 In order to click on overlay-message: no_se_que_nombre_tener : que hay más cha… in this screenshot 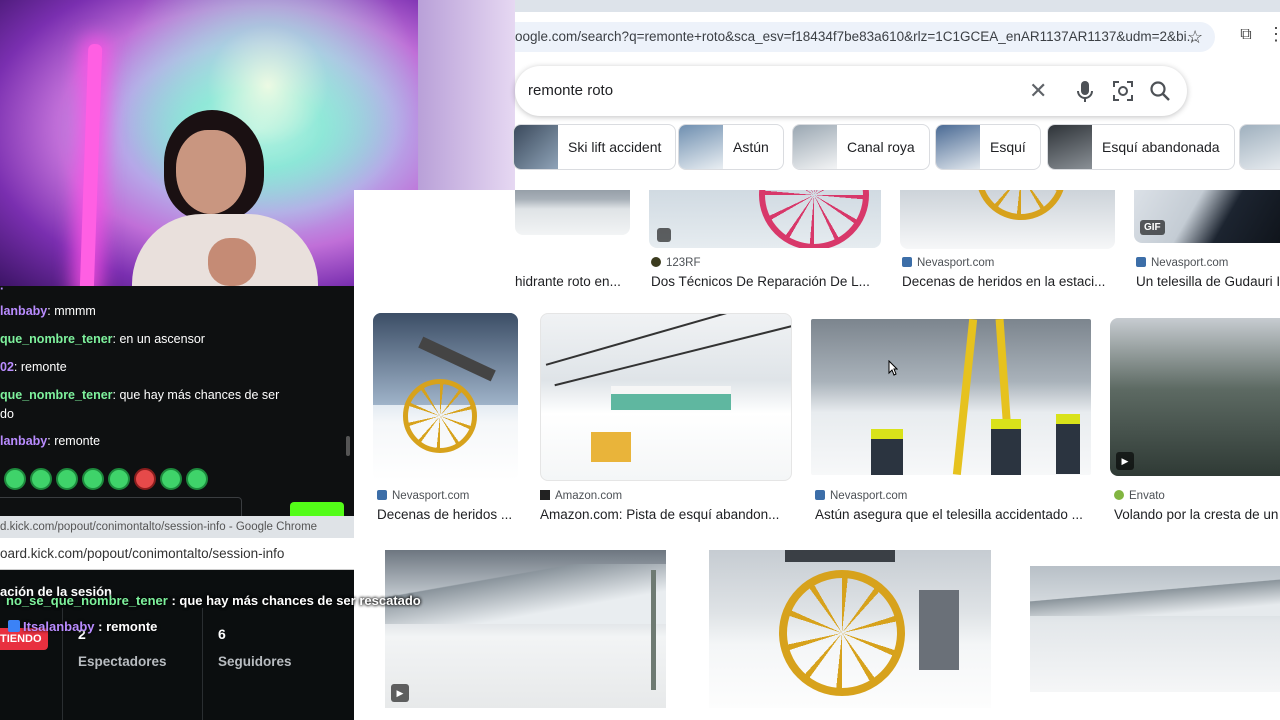, I will do `click(213, 600)`.